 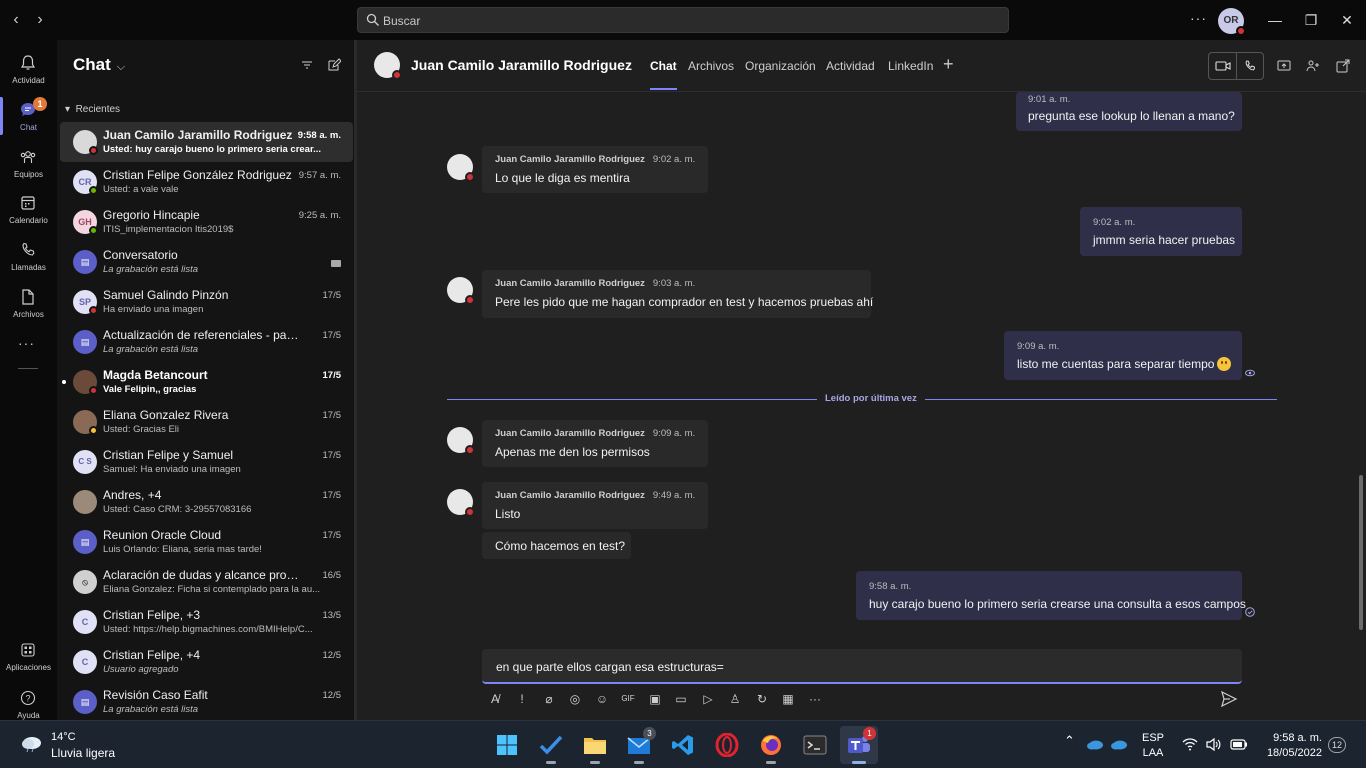 I want to click on stream-icon: ▷, so click(x=708, y=699).